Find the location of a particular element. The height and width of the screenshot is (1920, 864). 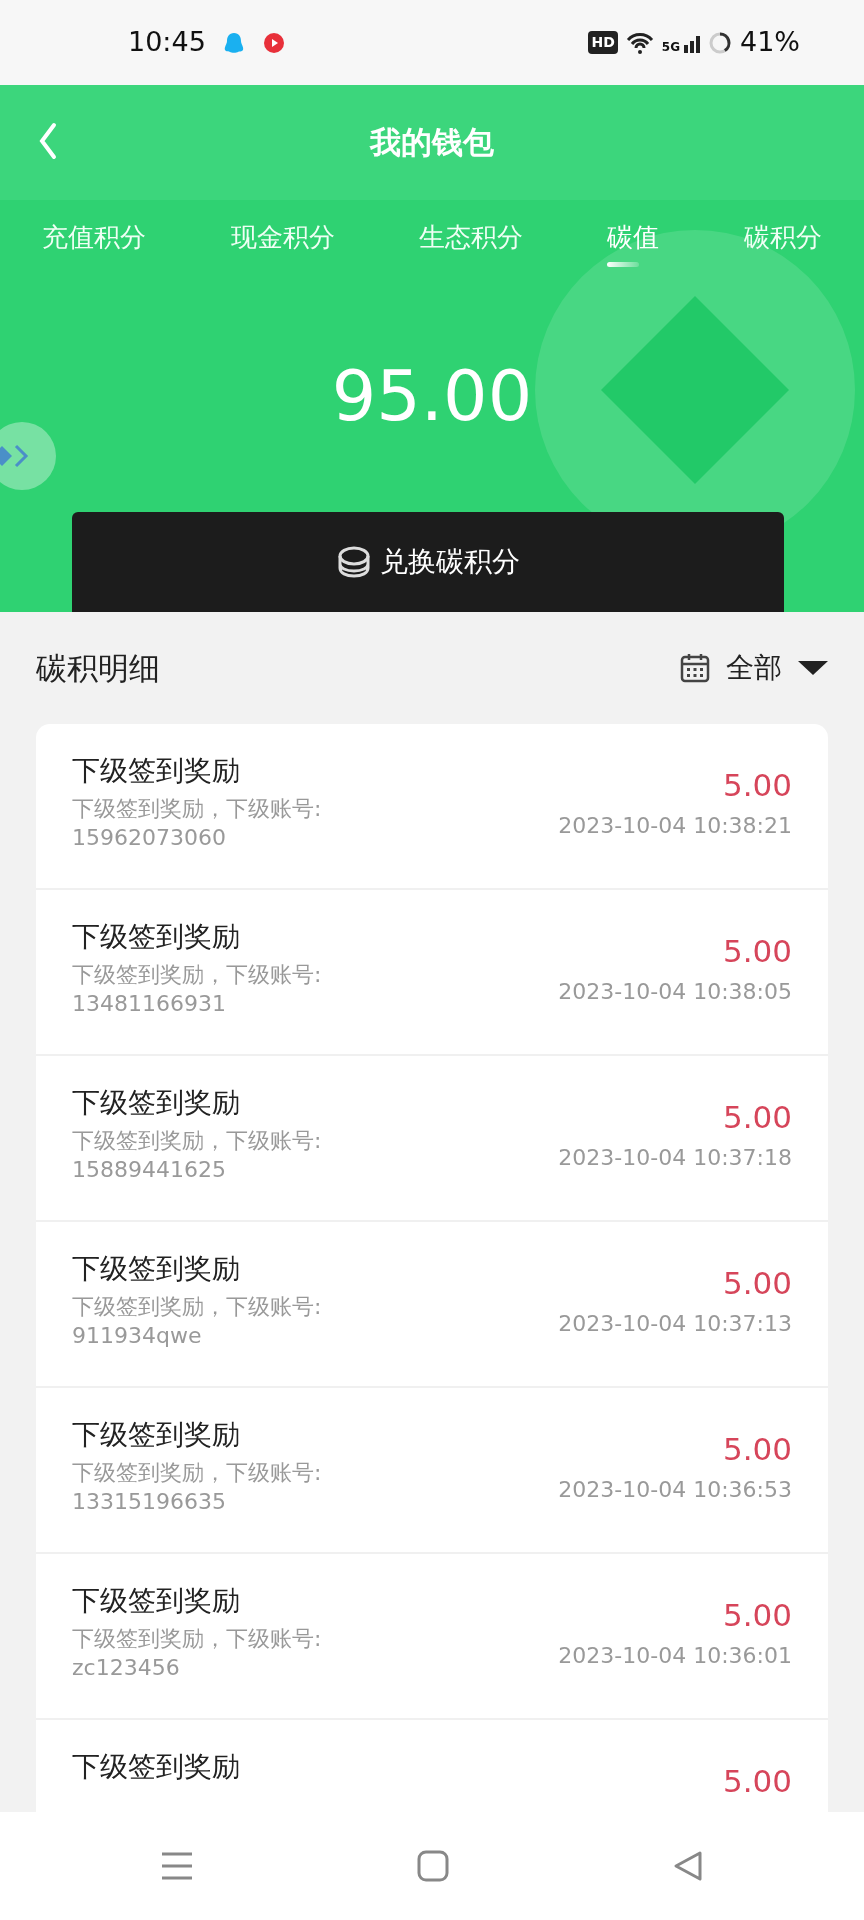

date-filter: 全部 is located at coordinates (754, 668).